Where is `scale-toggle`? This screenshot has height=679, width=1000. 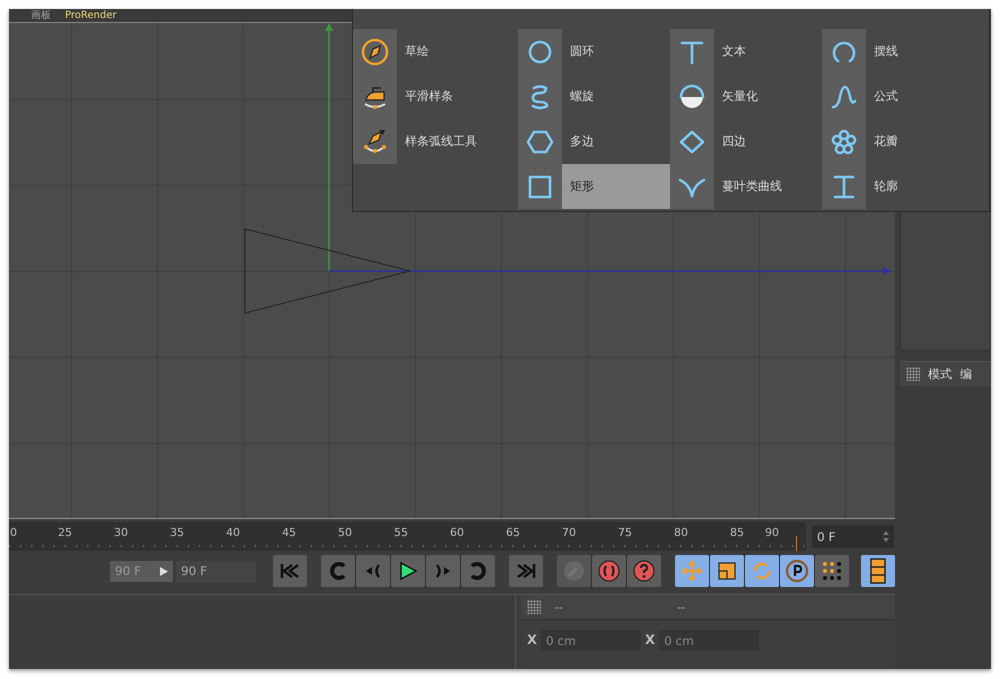
scale-toggle is located at coordinates (727, 571).